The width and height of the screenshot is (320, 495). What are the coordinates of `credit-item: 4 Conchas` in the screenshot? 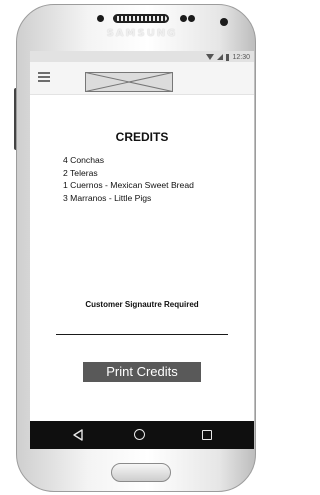 It's located at (84, 160).